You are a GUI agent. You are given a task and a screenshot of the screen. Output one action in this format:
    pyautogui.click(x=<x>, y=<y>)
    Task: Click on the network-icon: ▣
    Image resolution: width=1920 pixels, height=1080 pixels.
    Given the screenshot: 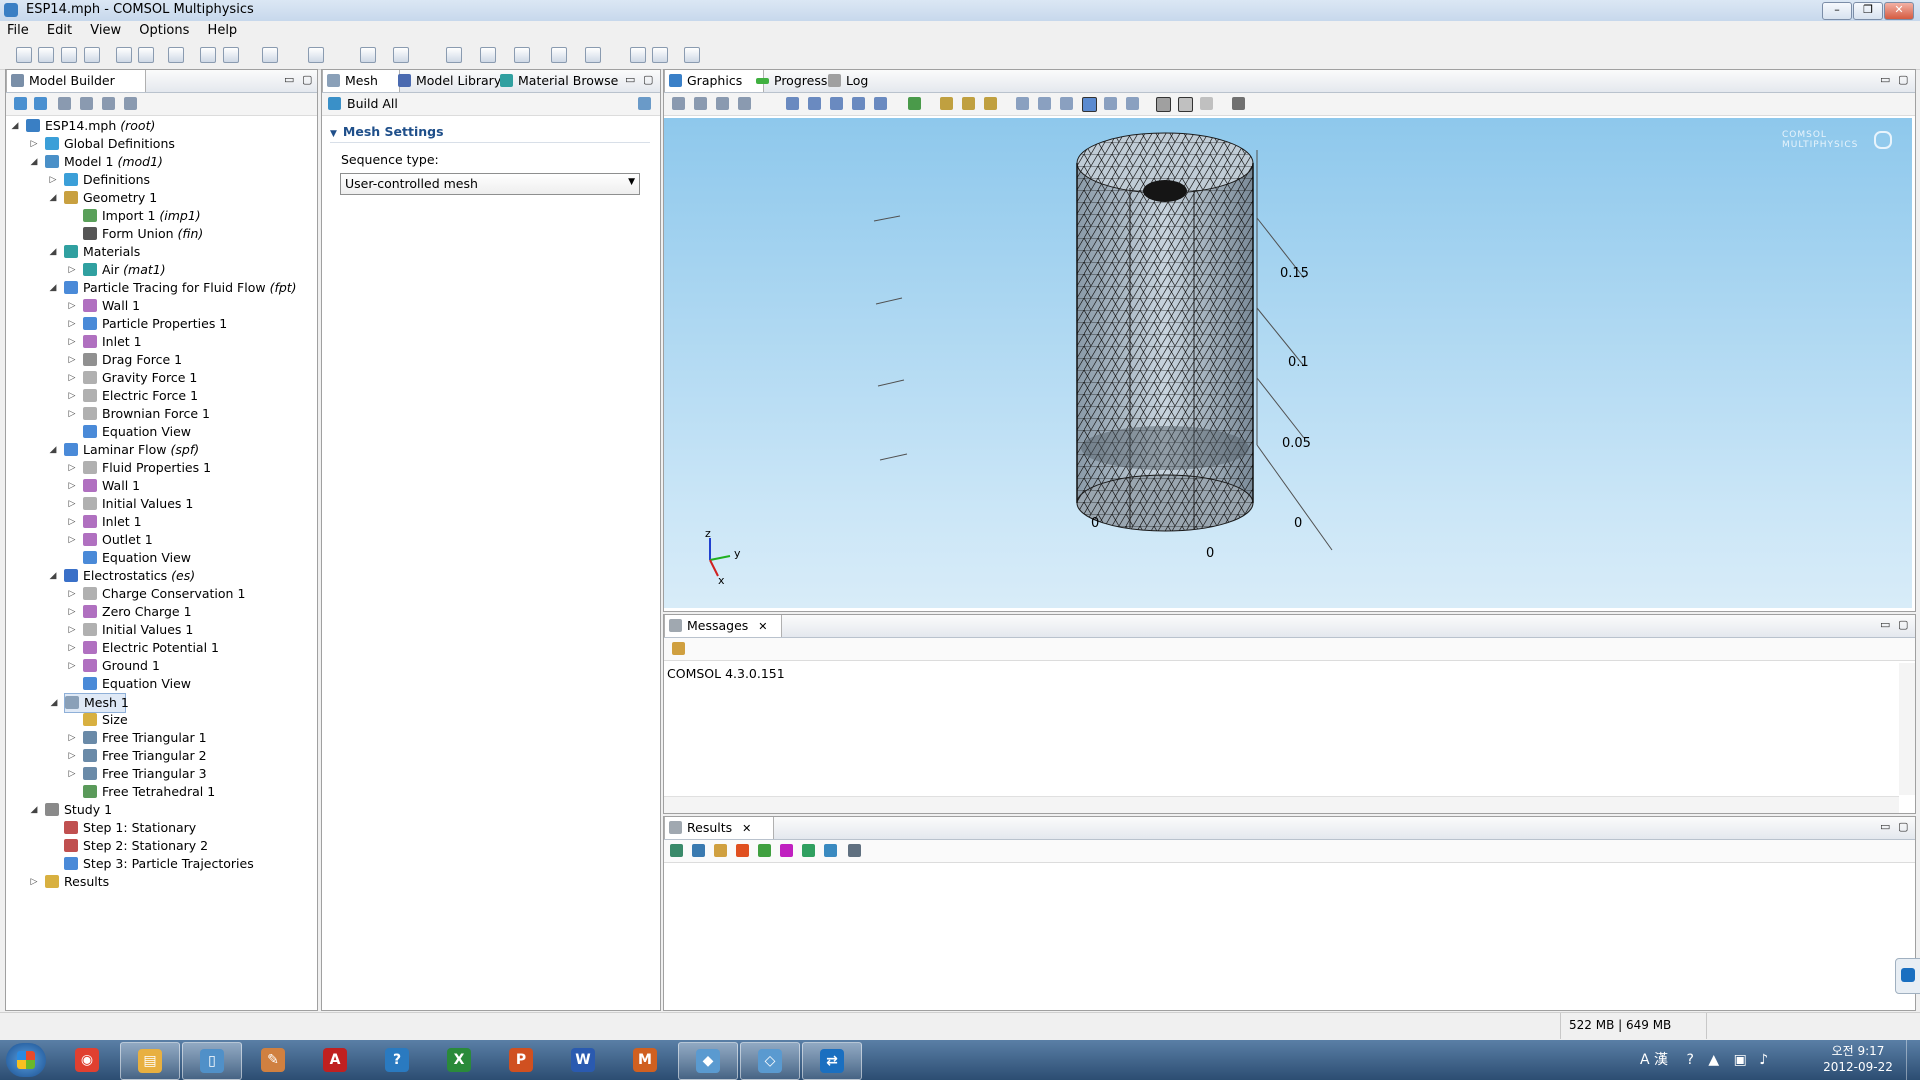 What is the action you would take?
    pyautogui.click(x=1740, y=1060)
    